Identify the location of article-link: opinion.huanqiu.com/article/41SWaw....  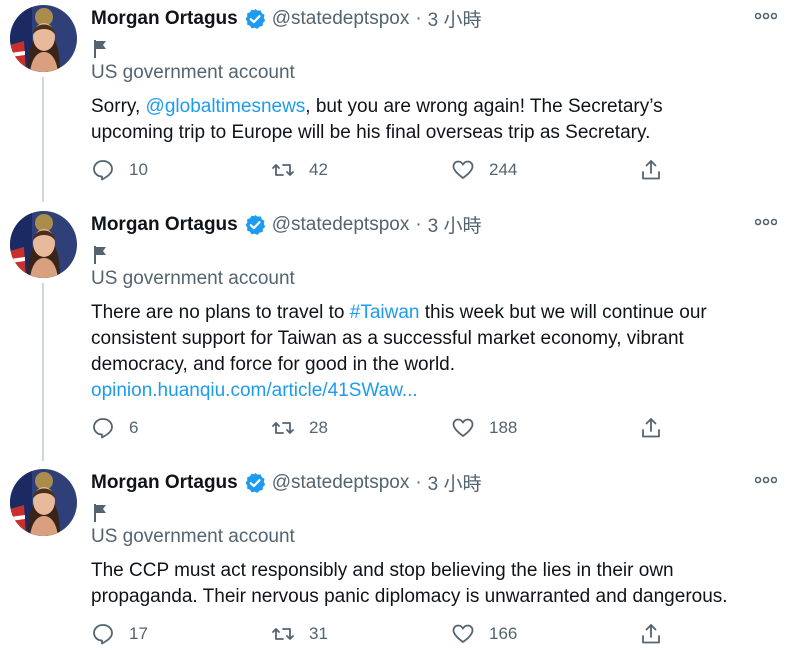
(436, 391).